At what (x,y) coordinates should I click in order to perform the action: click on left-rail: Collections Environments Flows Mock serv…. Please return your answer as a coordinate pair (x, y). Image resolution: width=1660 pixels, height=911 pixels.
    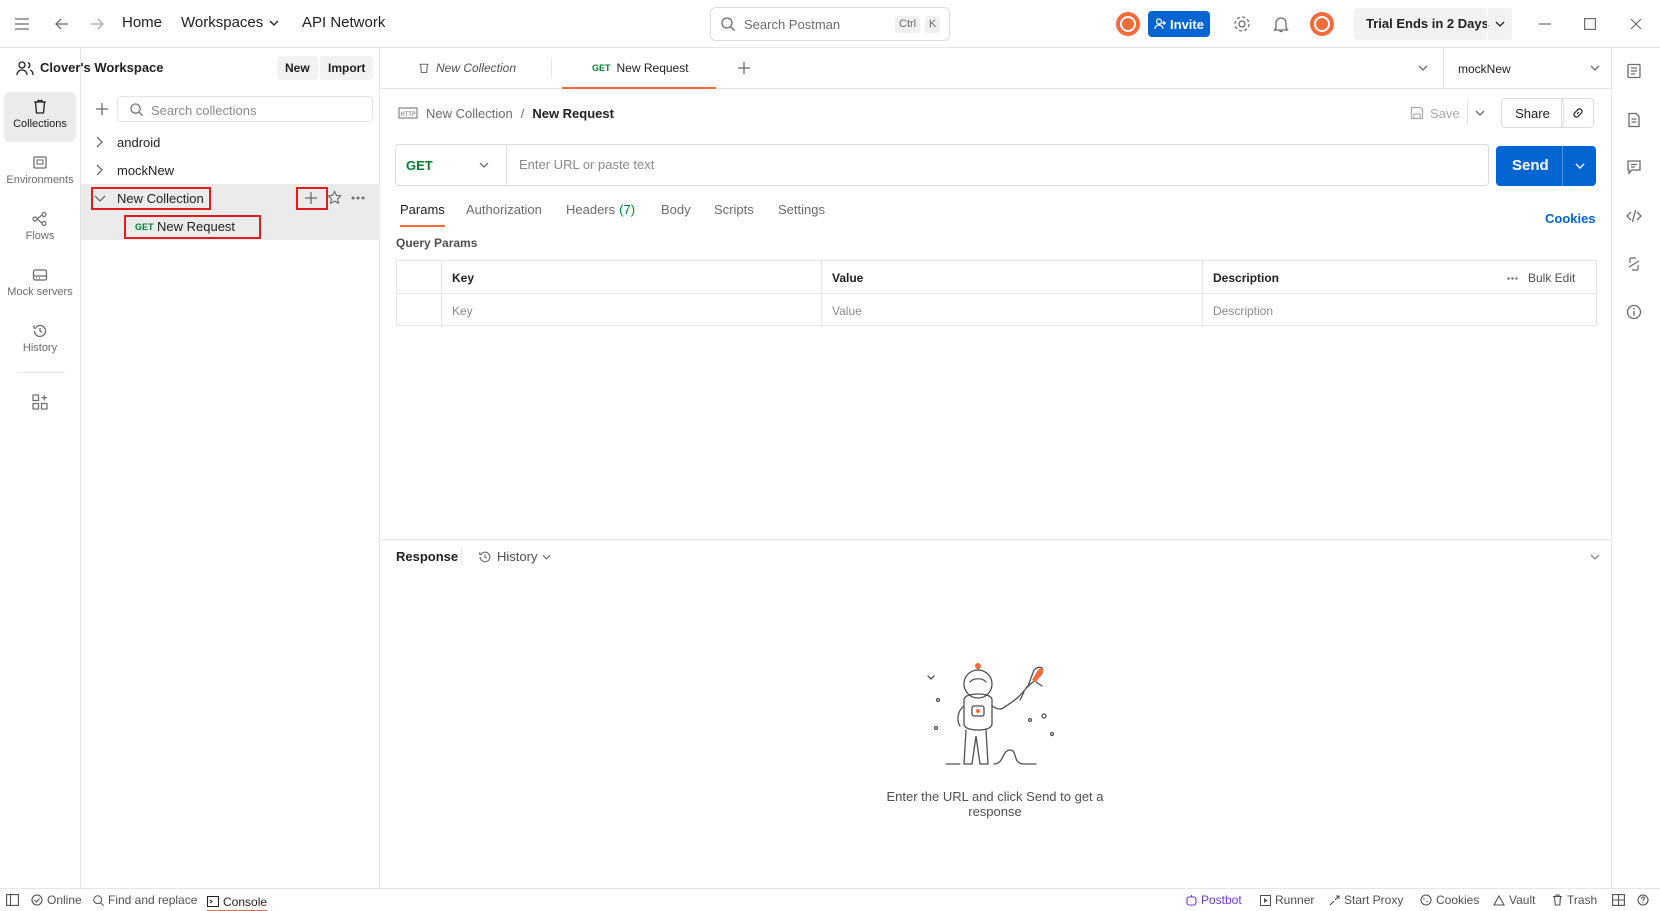
    Looking at the image, I should click on (40, 468).